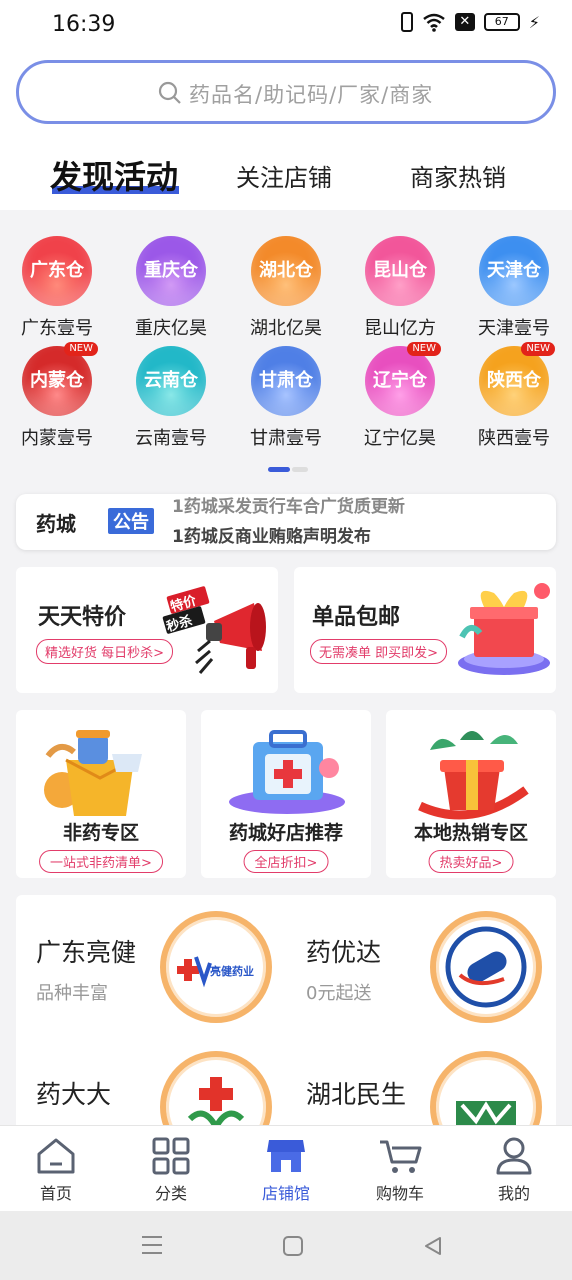 The image size is (572, 1280). Describe the element at coordinates (433, 1246) in the screenshot. I see `back-icon` at that location.